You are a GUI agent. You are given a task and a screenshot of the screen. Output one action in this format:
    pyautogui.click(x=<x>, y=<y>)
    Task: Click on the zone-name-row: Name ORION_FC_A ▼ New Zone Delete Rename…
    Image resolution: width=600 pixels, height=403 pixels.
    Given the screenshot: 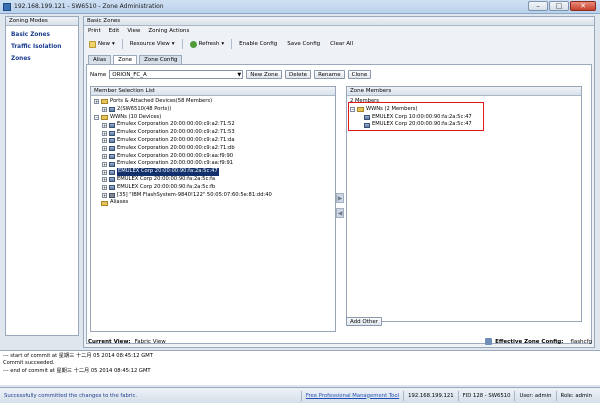 What is the action you would take?
    pyautogui.click(x=231, y=74)
    